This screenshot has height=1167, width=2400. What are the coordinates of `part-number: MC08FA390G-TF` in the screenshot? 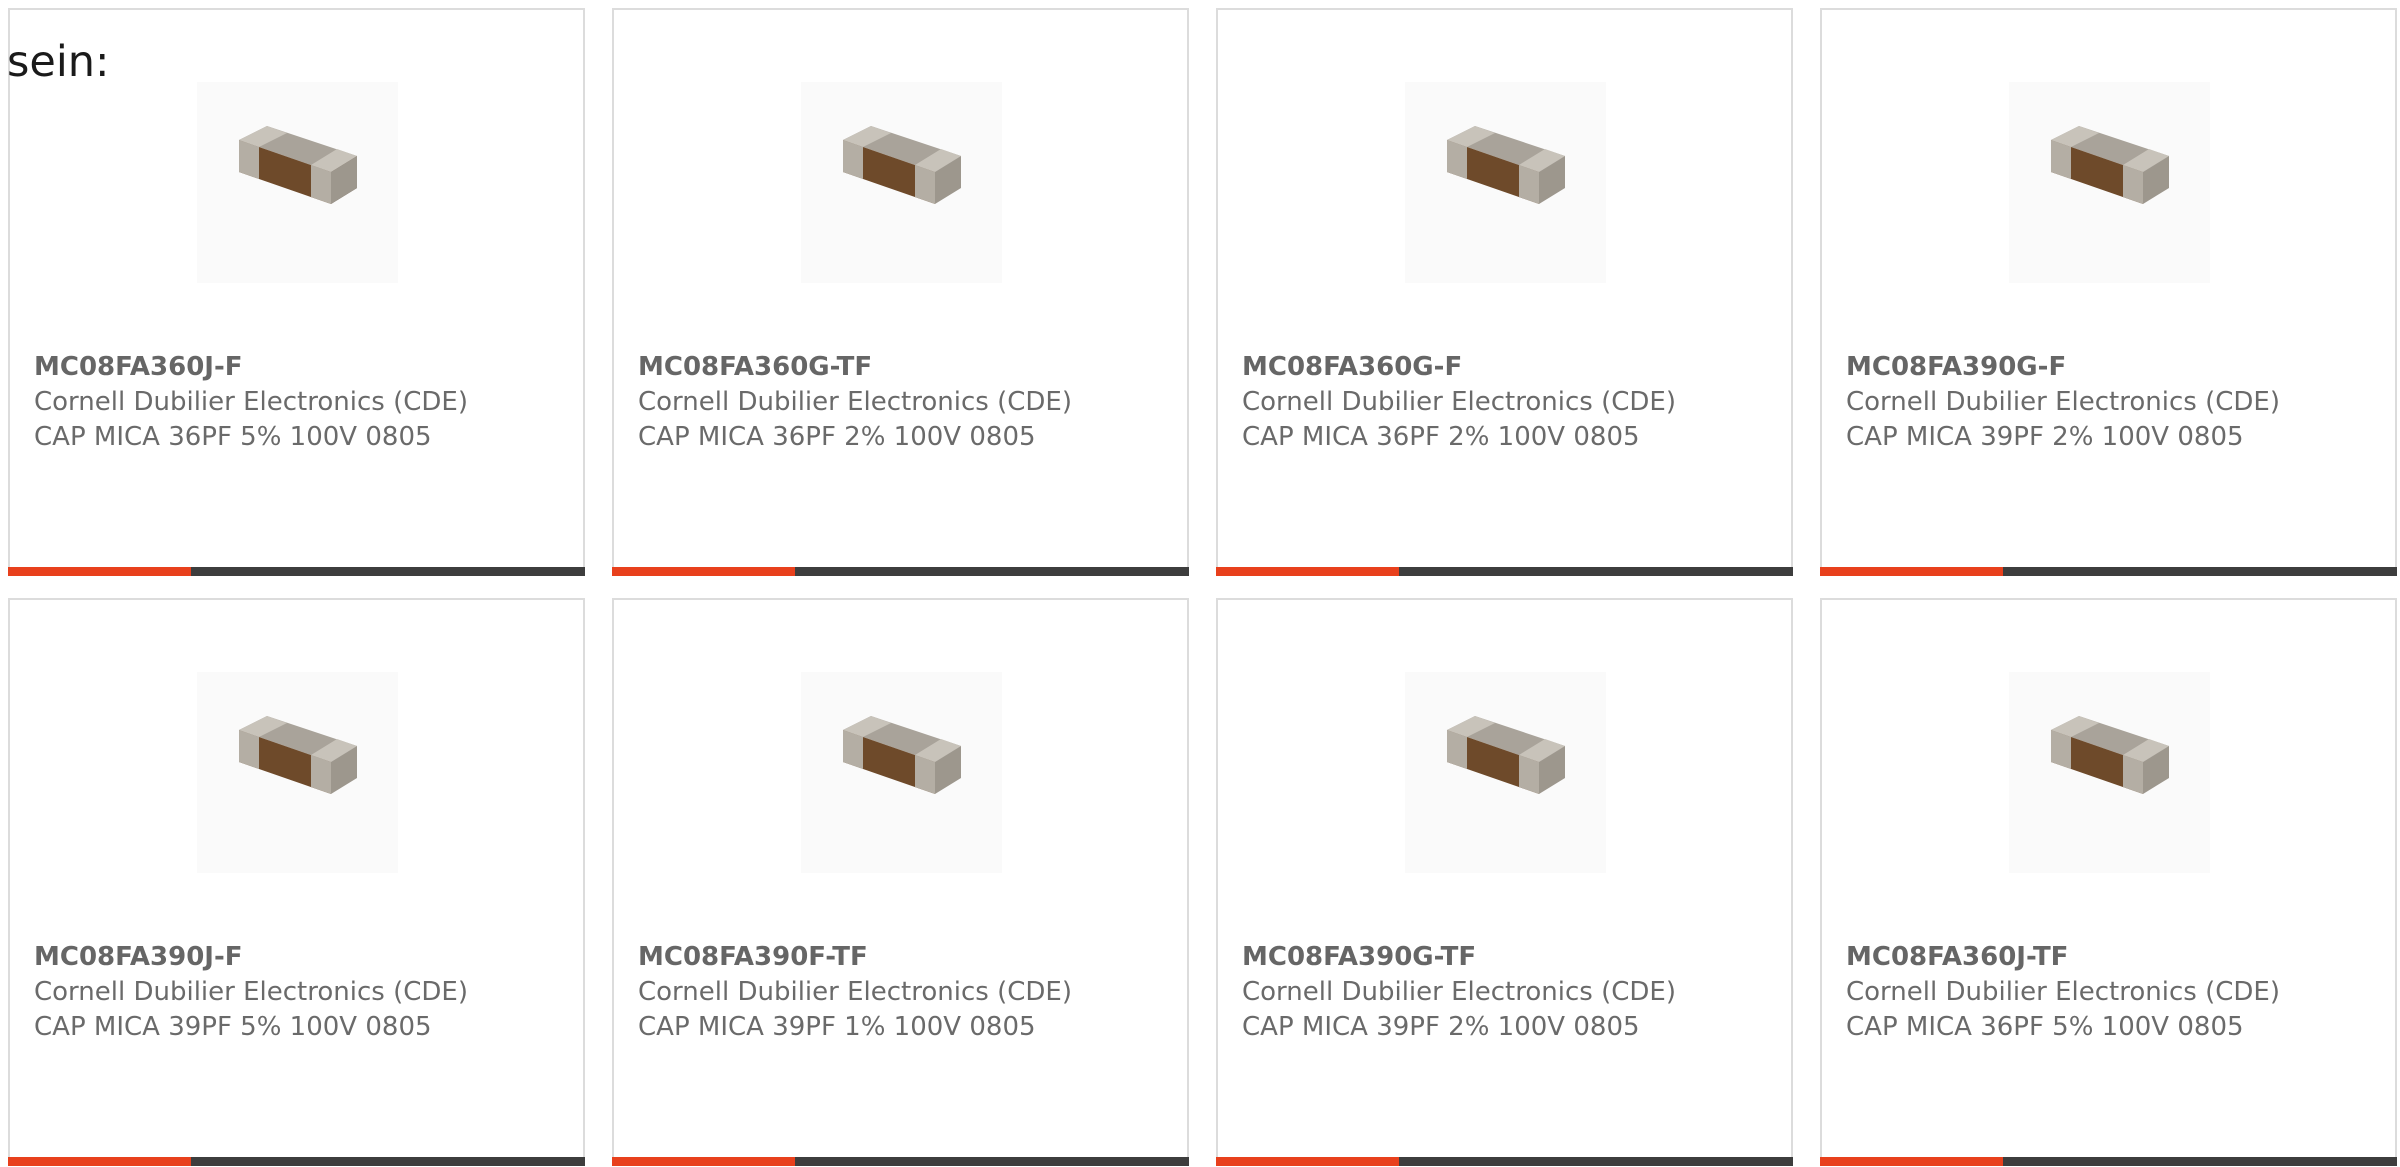 It's located at (1512, 957).